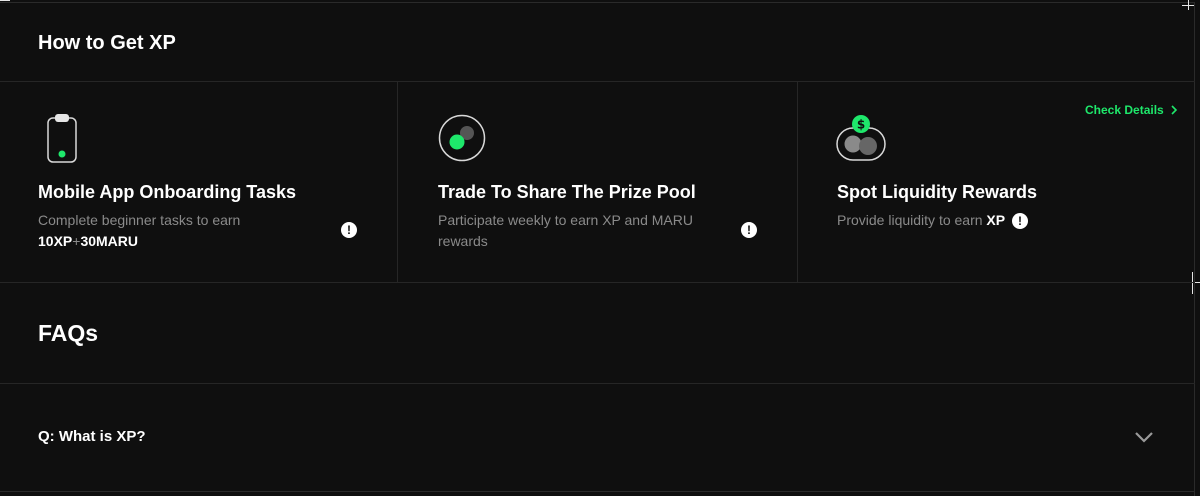 The width and height of the screenshot is (1200, 496). I want to click on card-title: Spot Liquidity Rewards, so click(937, 192).